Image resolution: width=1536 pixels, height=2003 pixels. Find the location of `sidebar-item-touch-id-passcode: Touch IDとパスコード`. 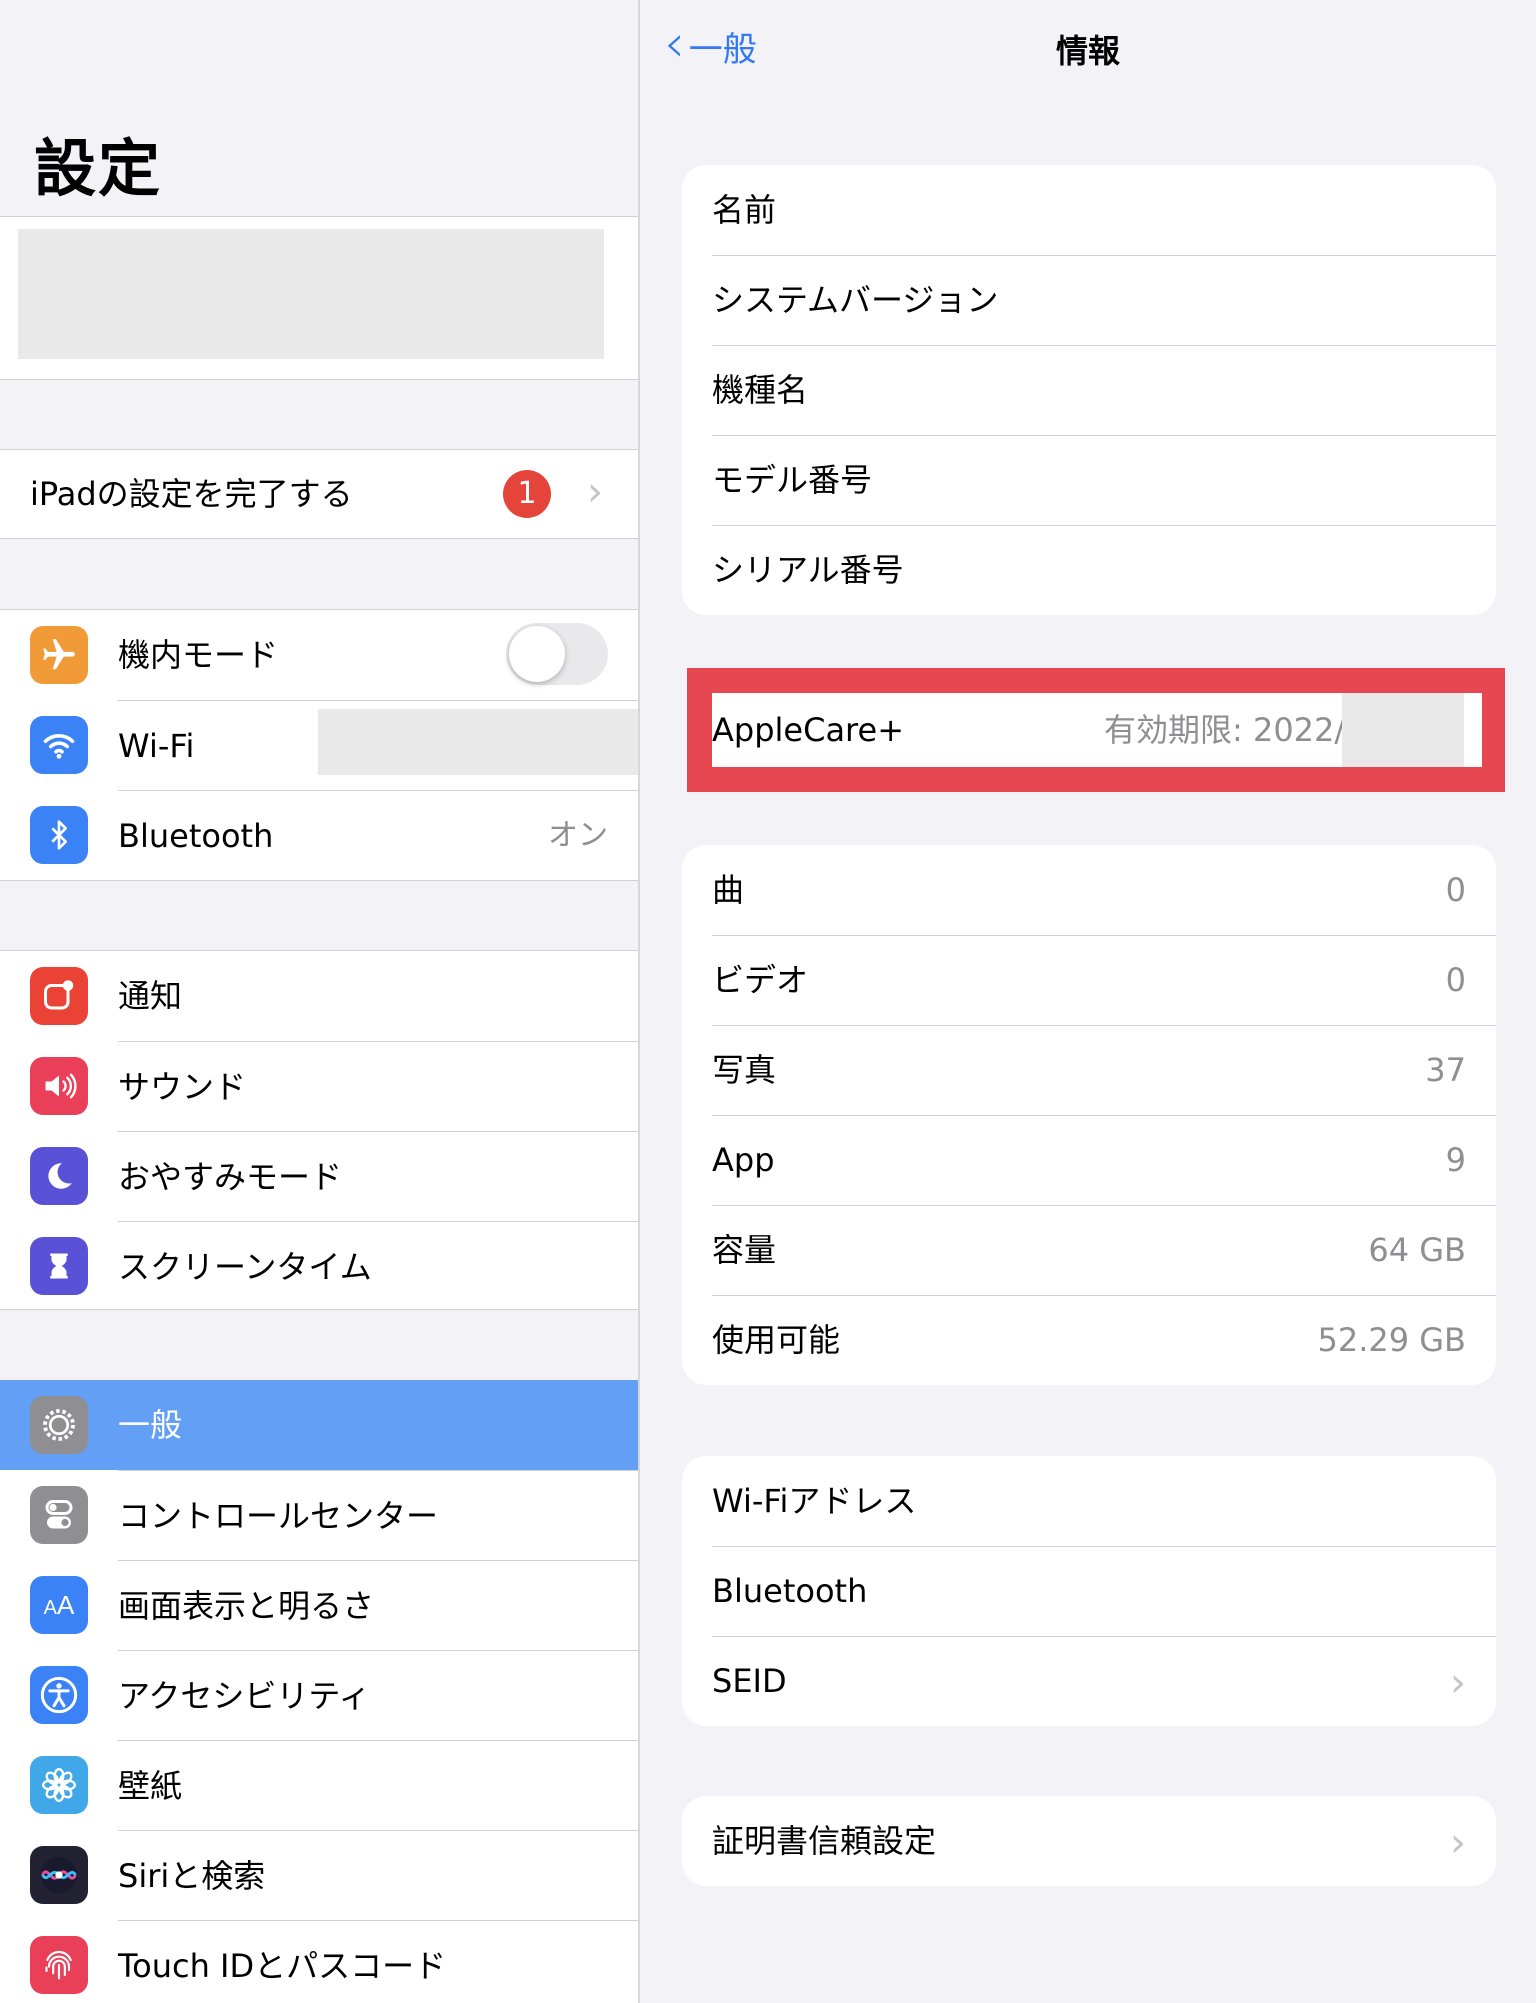

sidebar-item-touch-id-passcode: Touch IDとパスコード is located at coordinates (319, 1961).